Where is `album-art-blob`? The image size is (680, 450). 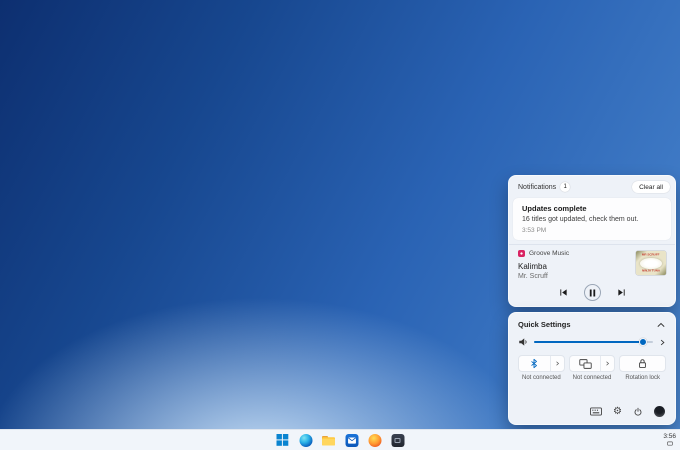
album-art-blob is located at coordinates (651, 263).